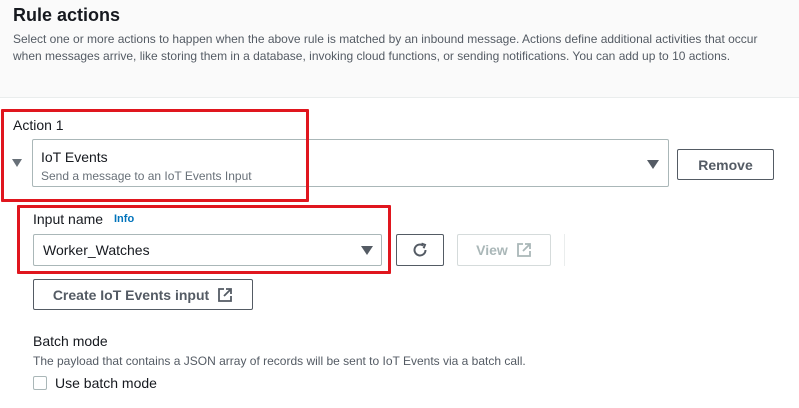 The width and height of the screenshot is (799, 408). What do you see at coordinates (131, 294) in the screenshot?
I see `create-button-label: Create IoT Events input` at bounding box center [131, 294].